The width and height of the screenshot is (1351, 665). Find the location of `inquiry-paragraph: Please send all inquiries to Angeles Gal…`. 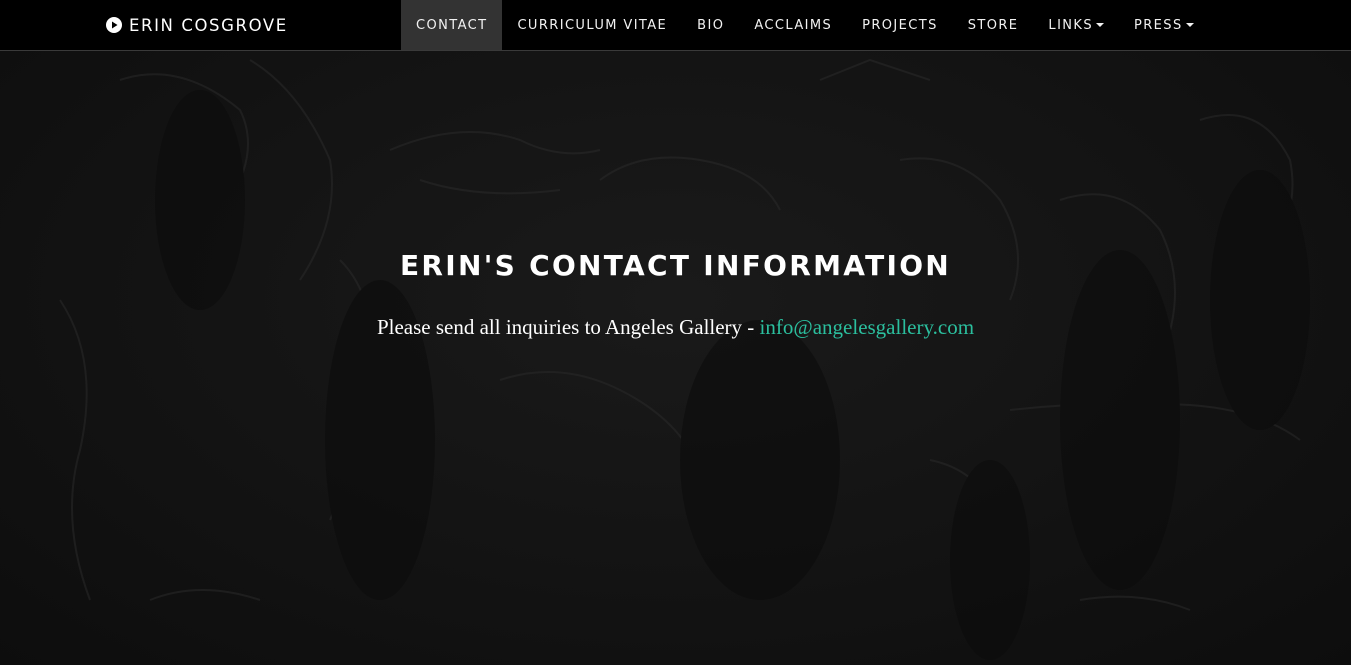

inquiry-paragraph: Please send all inquiries to Angeles Gal… is located at coordinates (675, 327).